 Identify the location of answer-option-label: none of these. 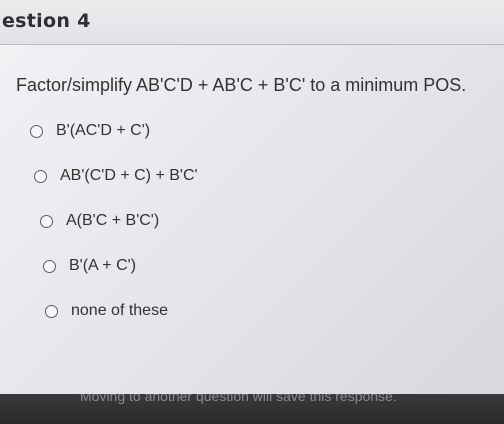
(119, 310).